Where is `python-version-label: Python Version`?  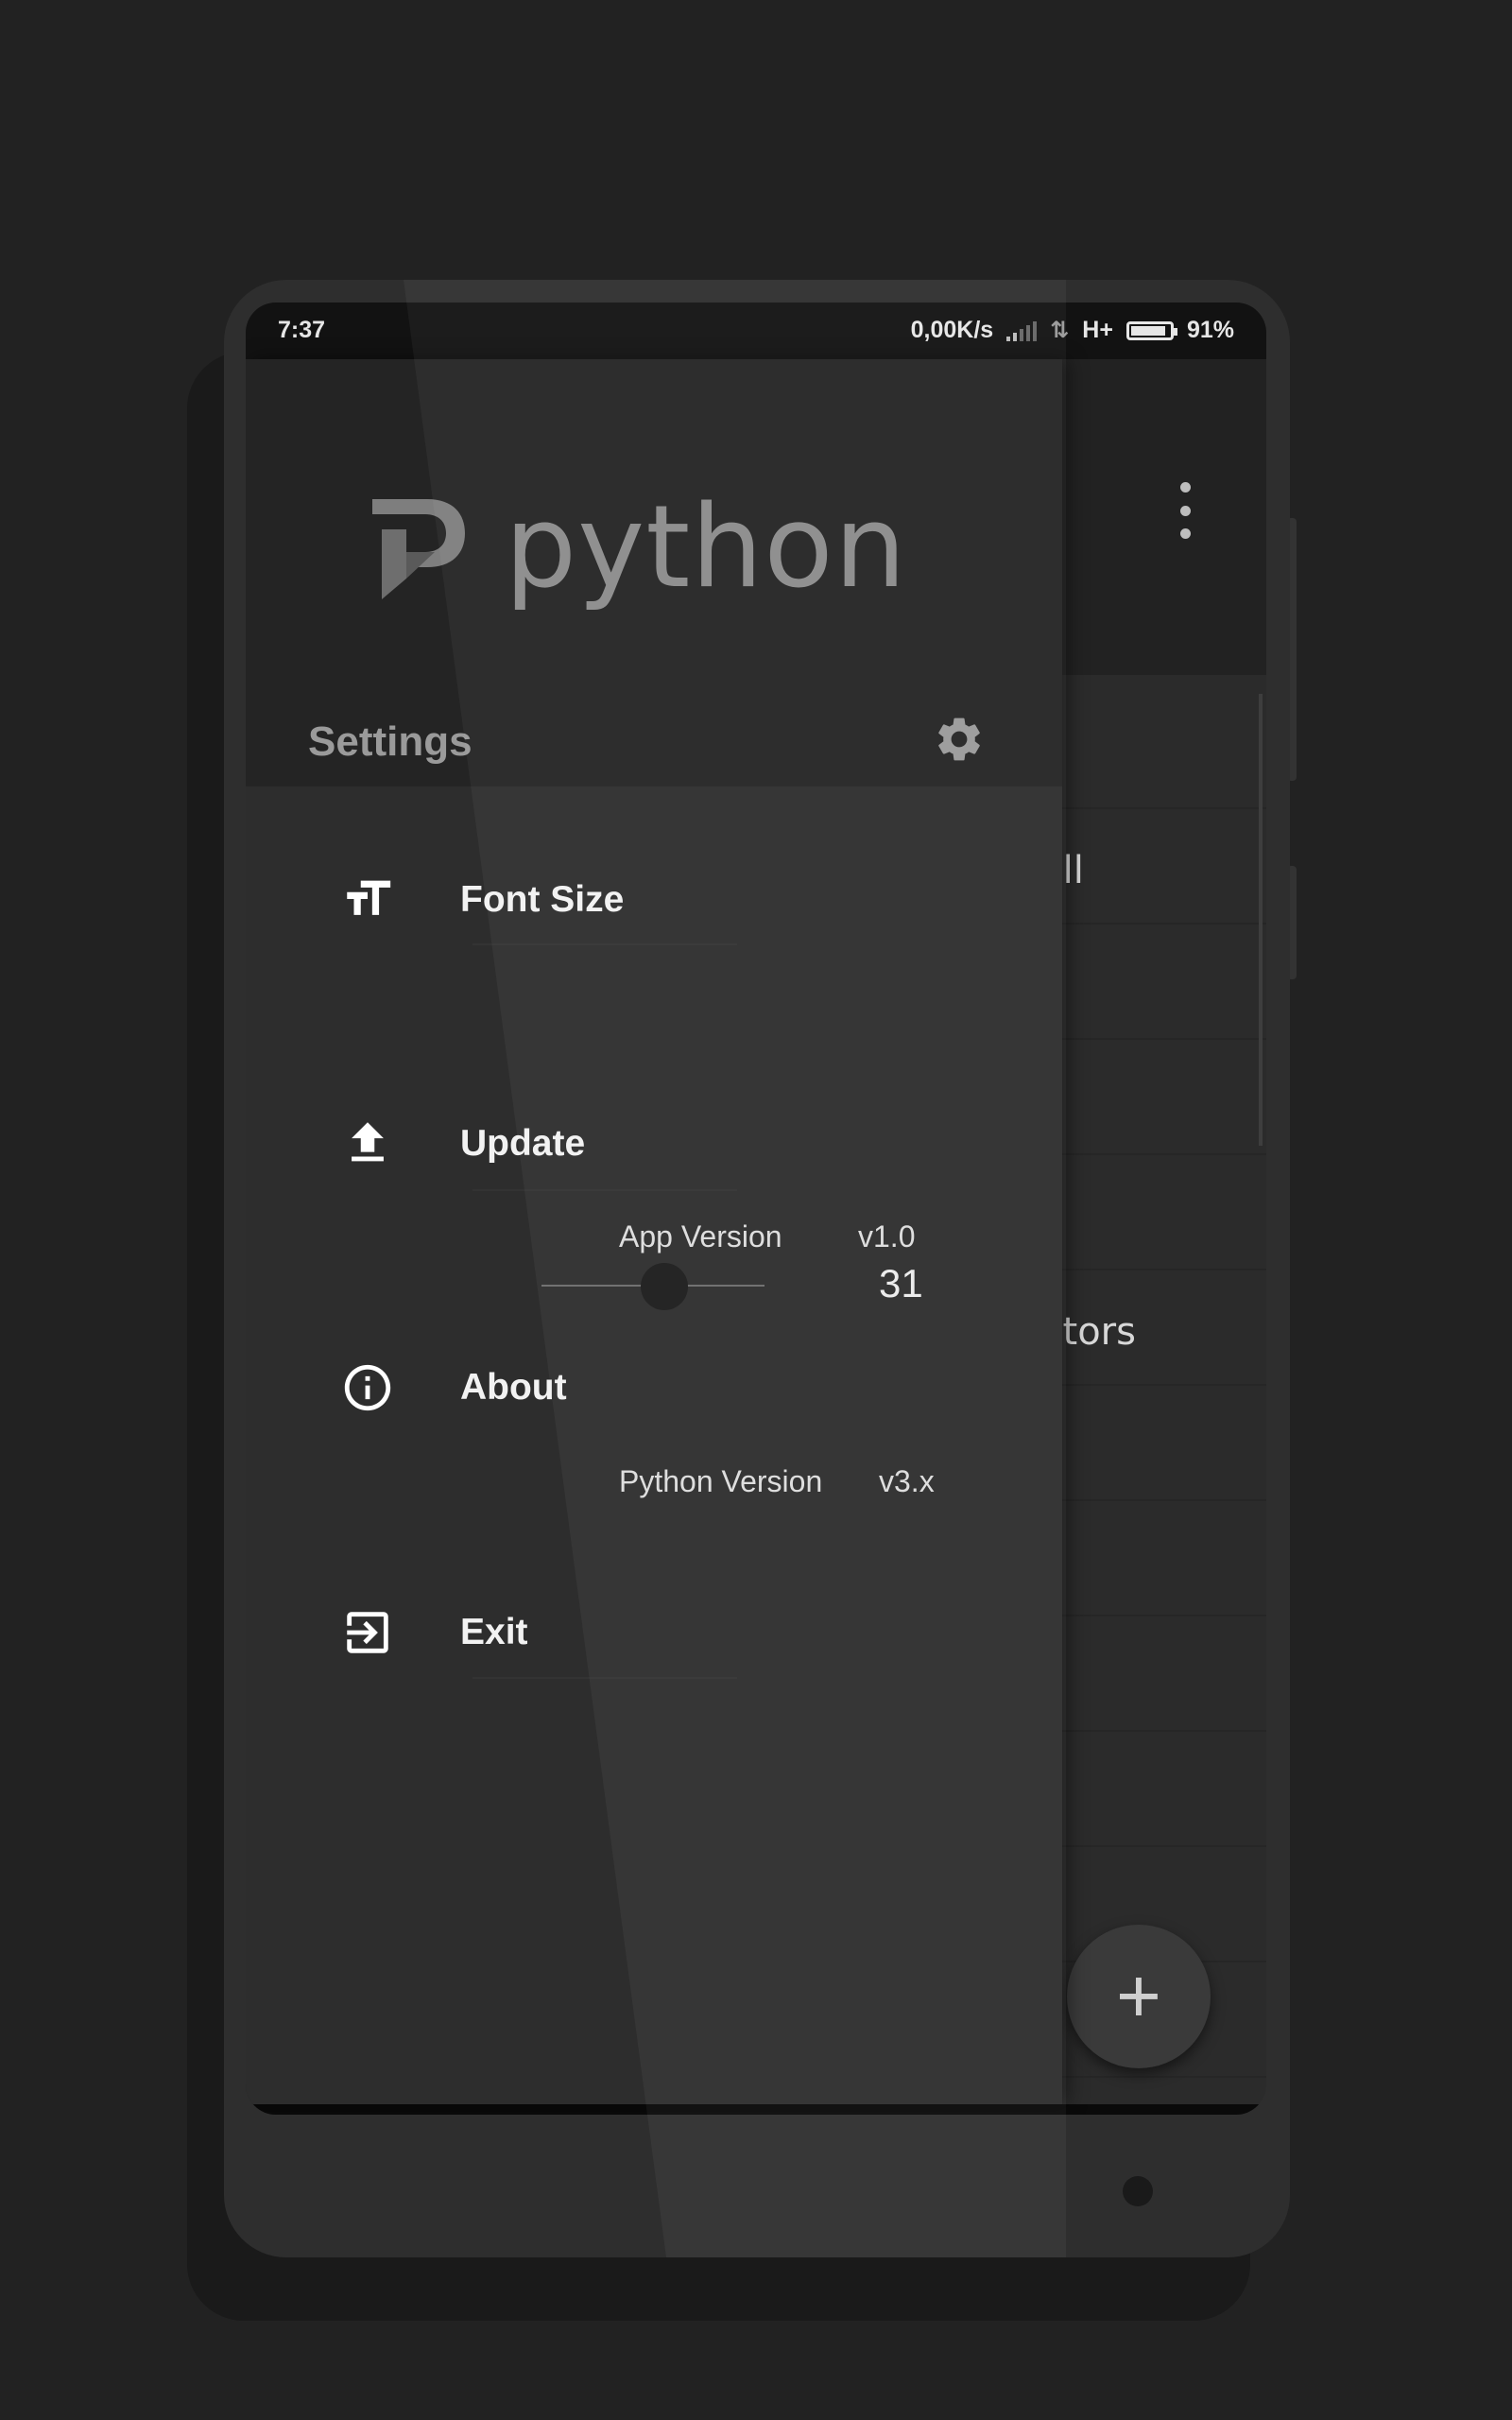 python-version-label: Python Version is located at coordinates (721, 1481).